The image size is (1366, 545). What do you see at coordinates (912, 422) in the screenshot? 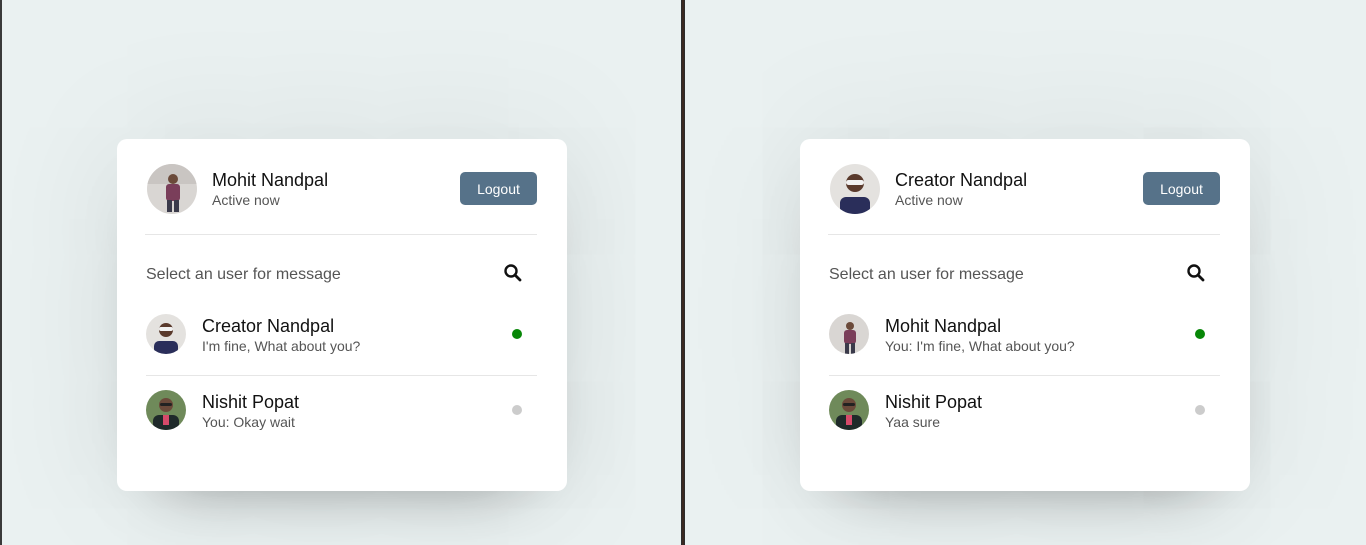
I see `contact-last-message: Yaa sure` at bounding box center [912, 422].